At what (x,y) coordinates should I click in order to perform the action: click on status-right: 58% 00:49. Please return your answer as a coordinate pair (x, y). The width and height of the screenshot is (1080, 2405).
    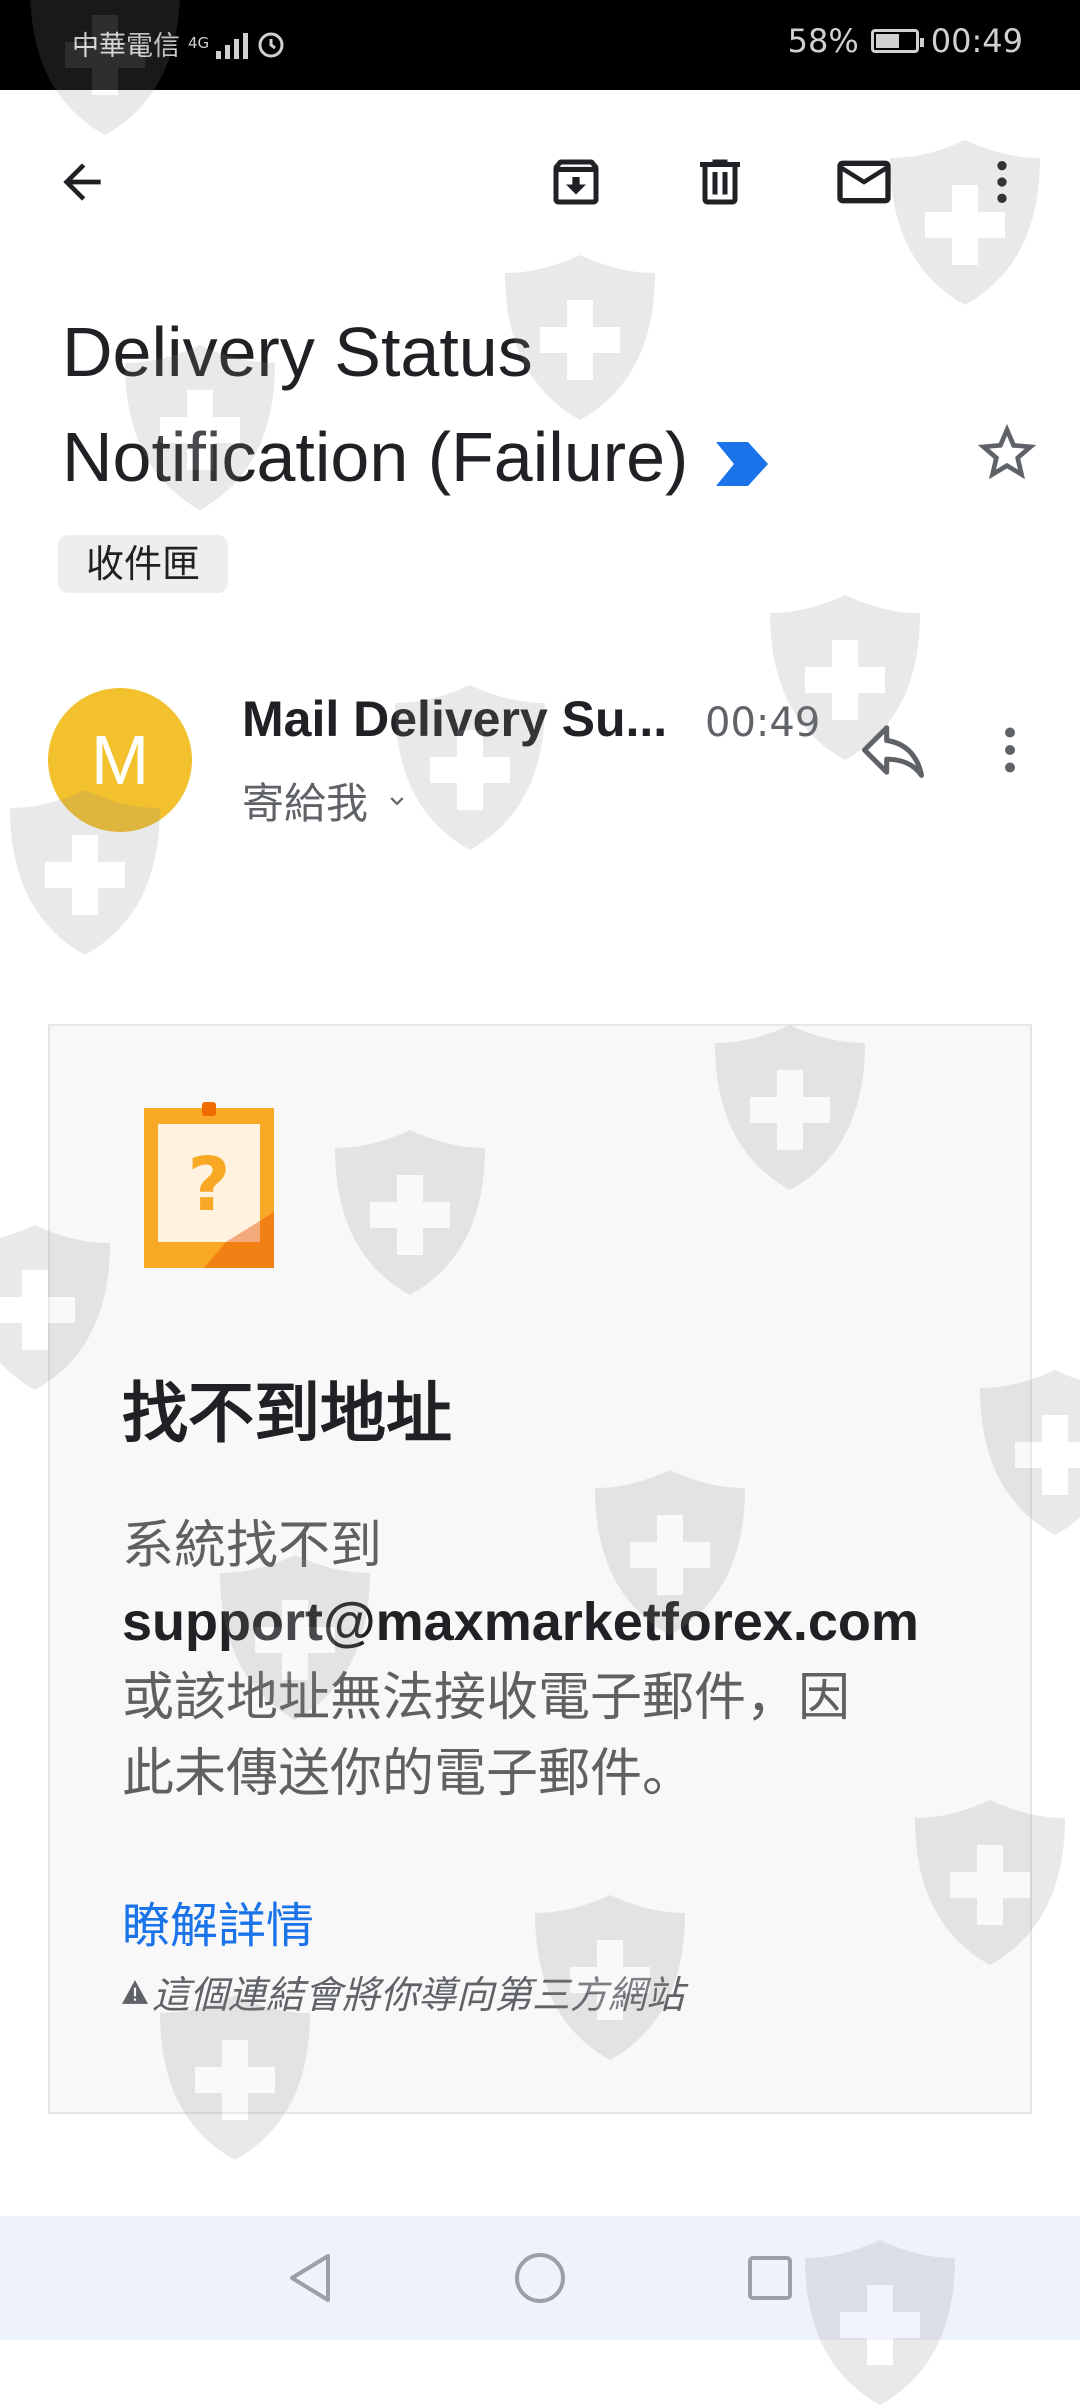
    Looking at the image, I should click on (905, 41).